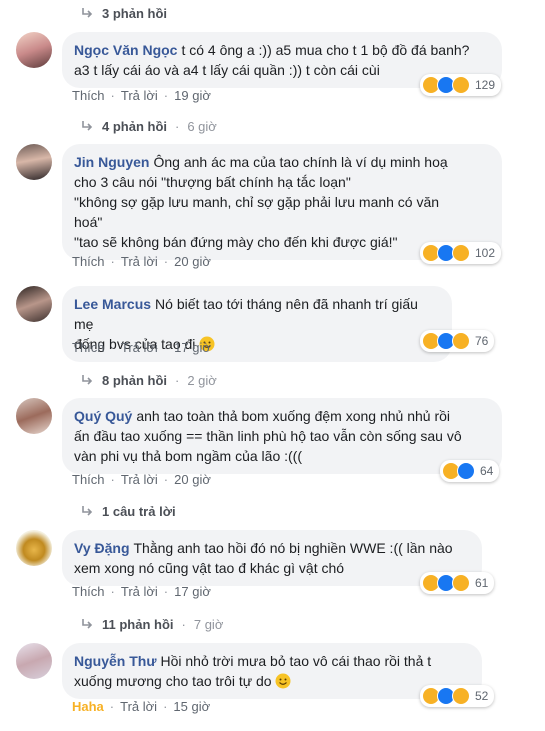  Describe the element at coordinates (188, 456) in the screenshot. I see `comment-text: vàn phi vụ thả bom ngầm của lão :(((` at that location.